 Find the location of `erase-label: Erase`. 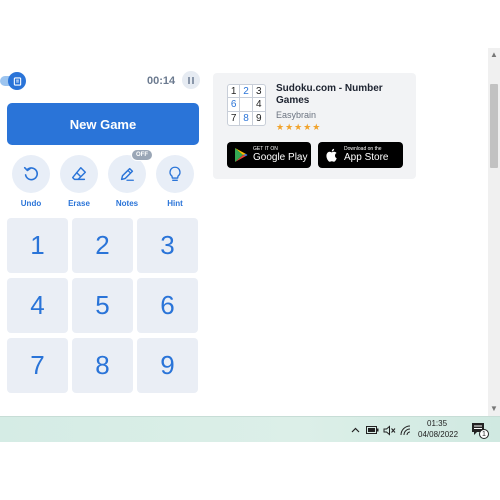

erase-label: Erase is located at coordinates (79, 203).